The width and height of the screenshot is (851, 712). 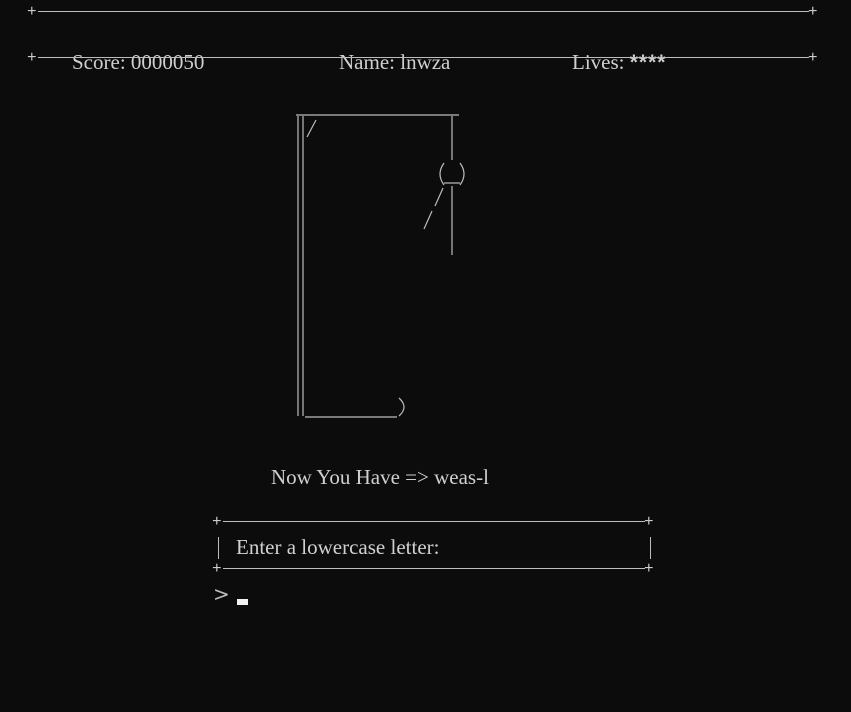 I want to click on text-cursor, so click(x=242, y=602).